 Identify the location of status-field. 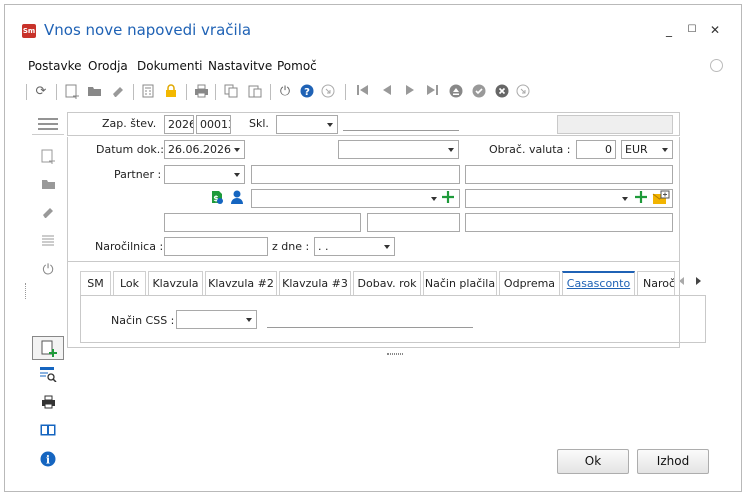
(615, 124).